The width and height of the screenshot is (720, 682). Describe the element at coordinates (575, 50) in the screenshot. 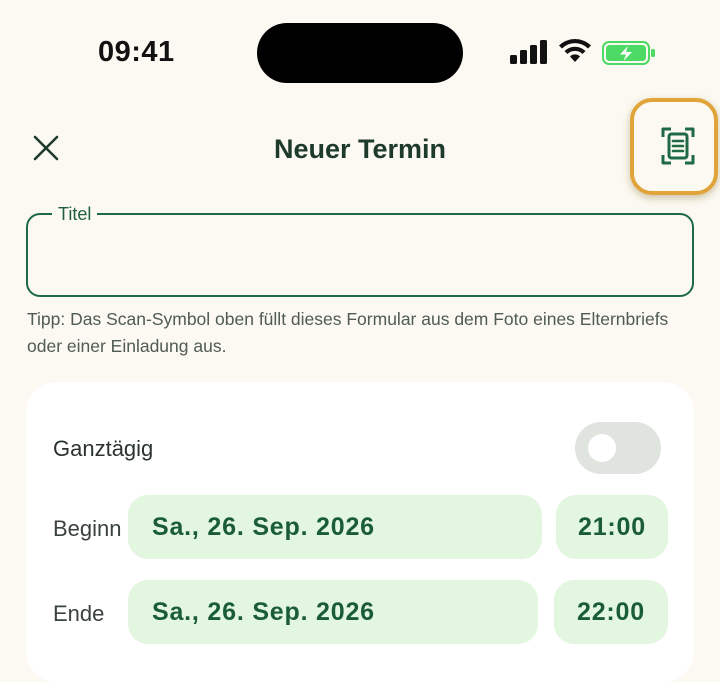

I see `wifi-icon` at that location.